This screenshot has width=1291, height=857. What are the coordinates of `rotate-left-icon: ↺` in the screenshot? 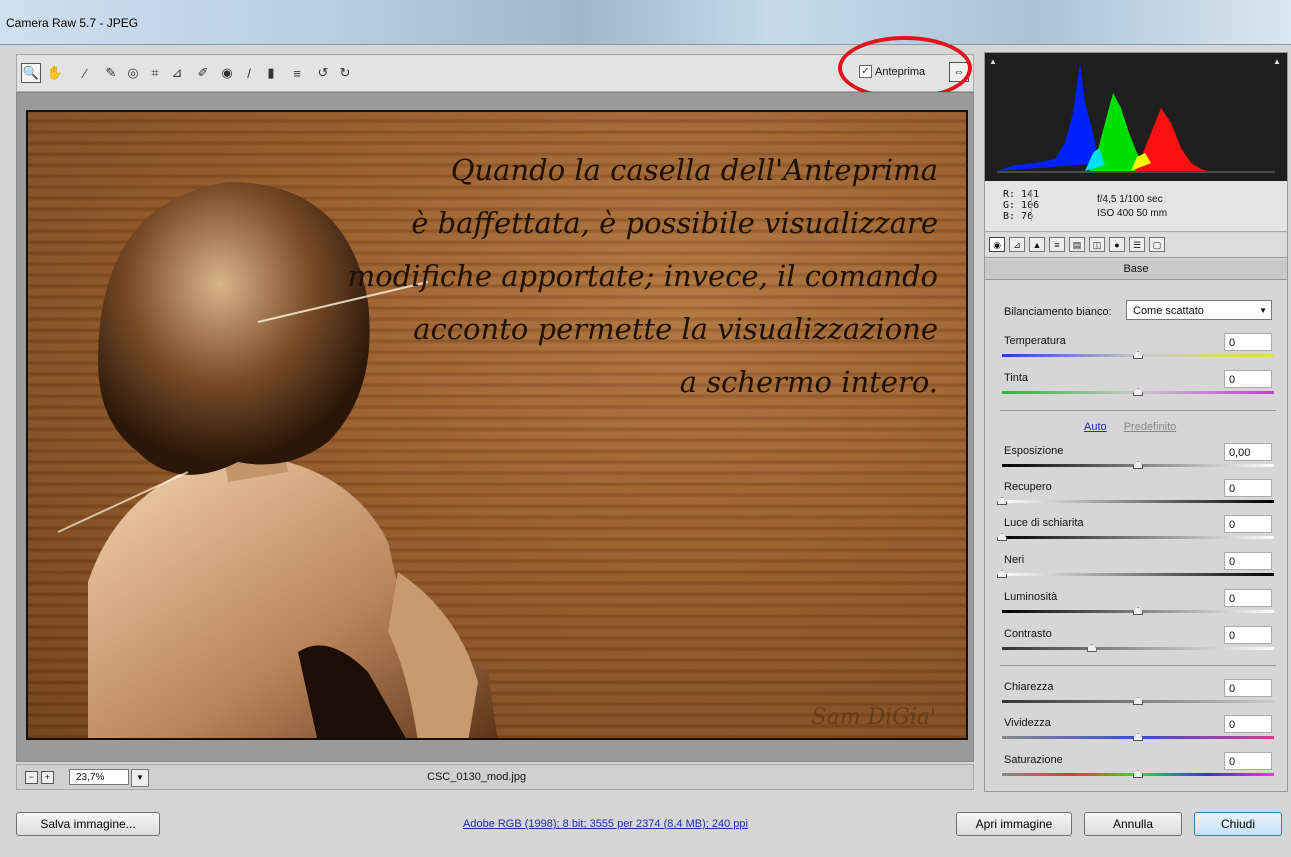 It's located at (323, 73).